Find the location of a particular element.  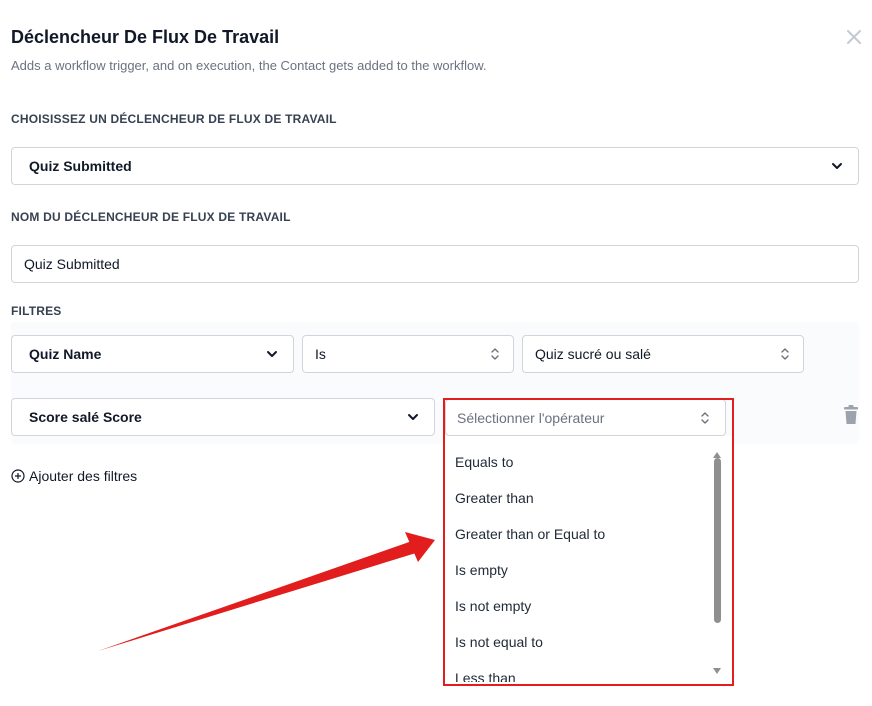

filter2-operator-select: Sélectionner l'opérateur is located at coordinates (585, 417).